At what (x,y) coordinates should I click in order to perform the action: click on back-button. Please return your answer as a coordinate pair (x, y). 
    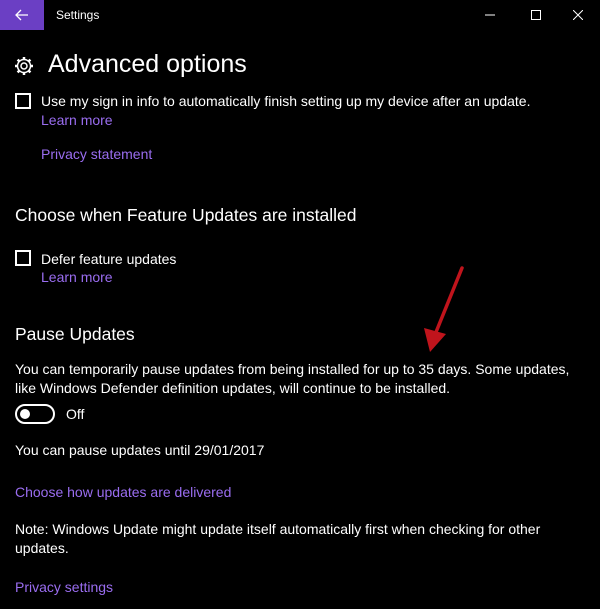
    Looking at the image, I should click on (22, 15).